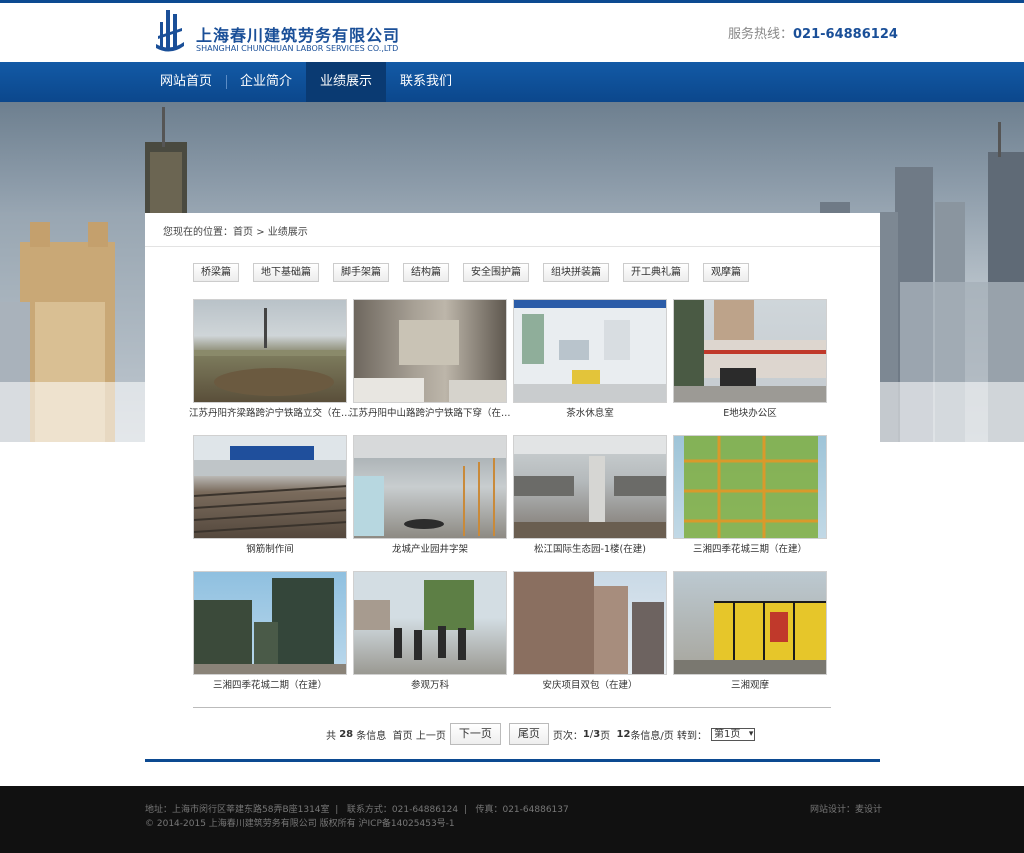 This screenshot has height=853, width=1024. I want to click on main-nav: 网站首页 企业简介 业绩展示 联系我们, so click(512, 82).